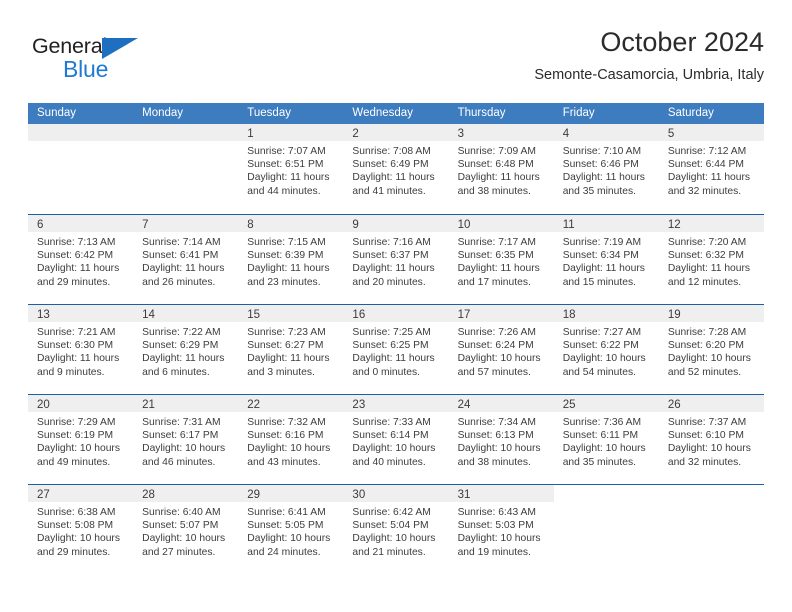 The height and width of the screenshot is (612, 792). Describe the element at coordinates (291, 493) in the screenshot. I see `day-number-band: 29` at that location.